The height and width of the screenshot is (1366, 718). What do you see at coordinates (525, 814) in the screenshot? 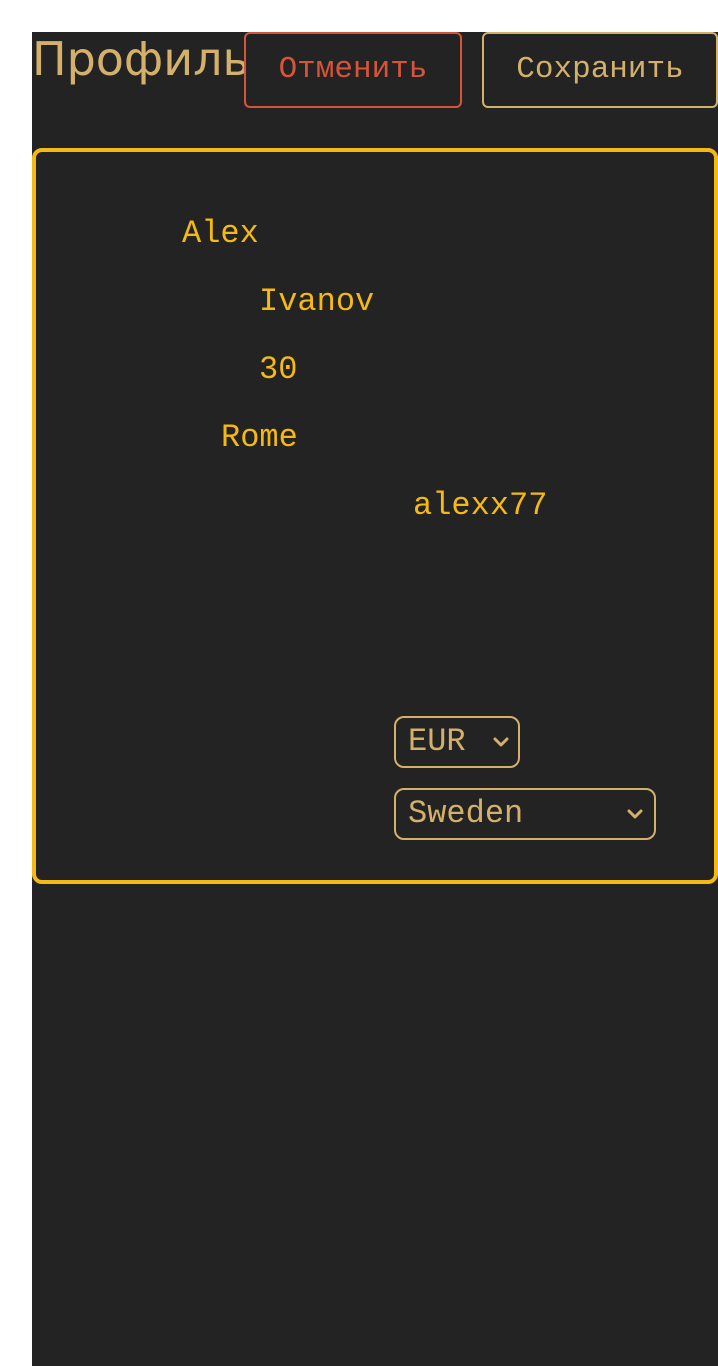
I see `country-select: Sweden` at bounding box center [525, 814].